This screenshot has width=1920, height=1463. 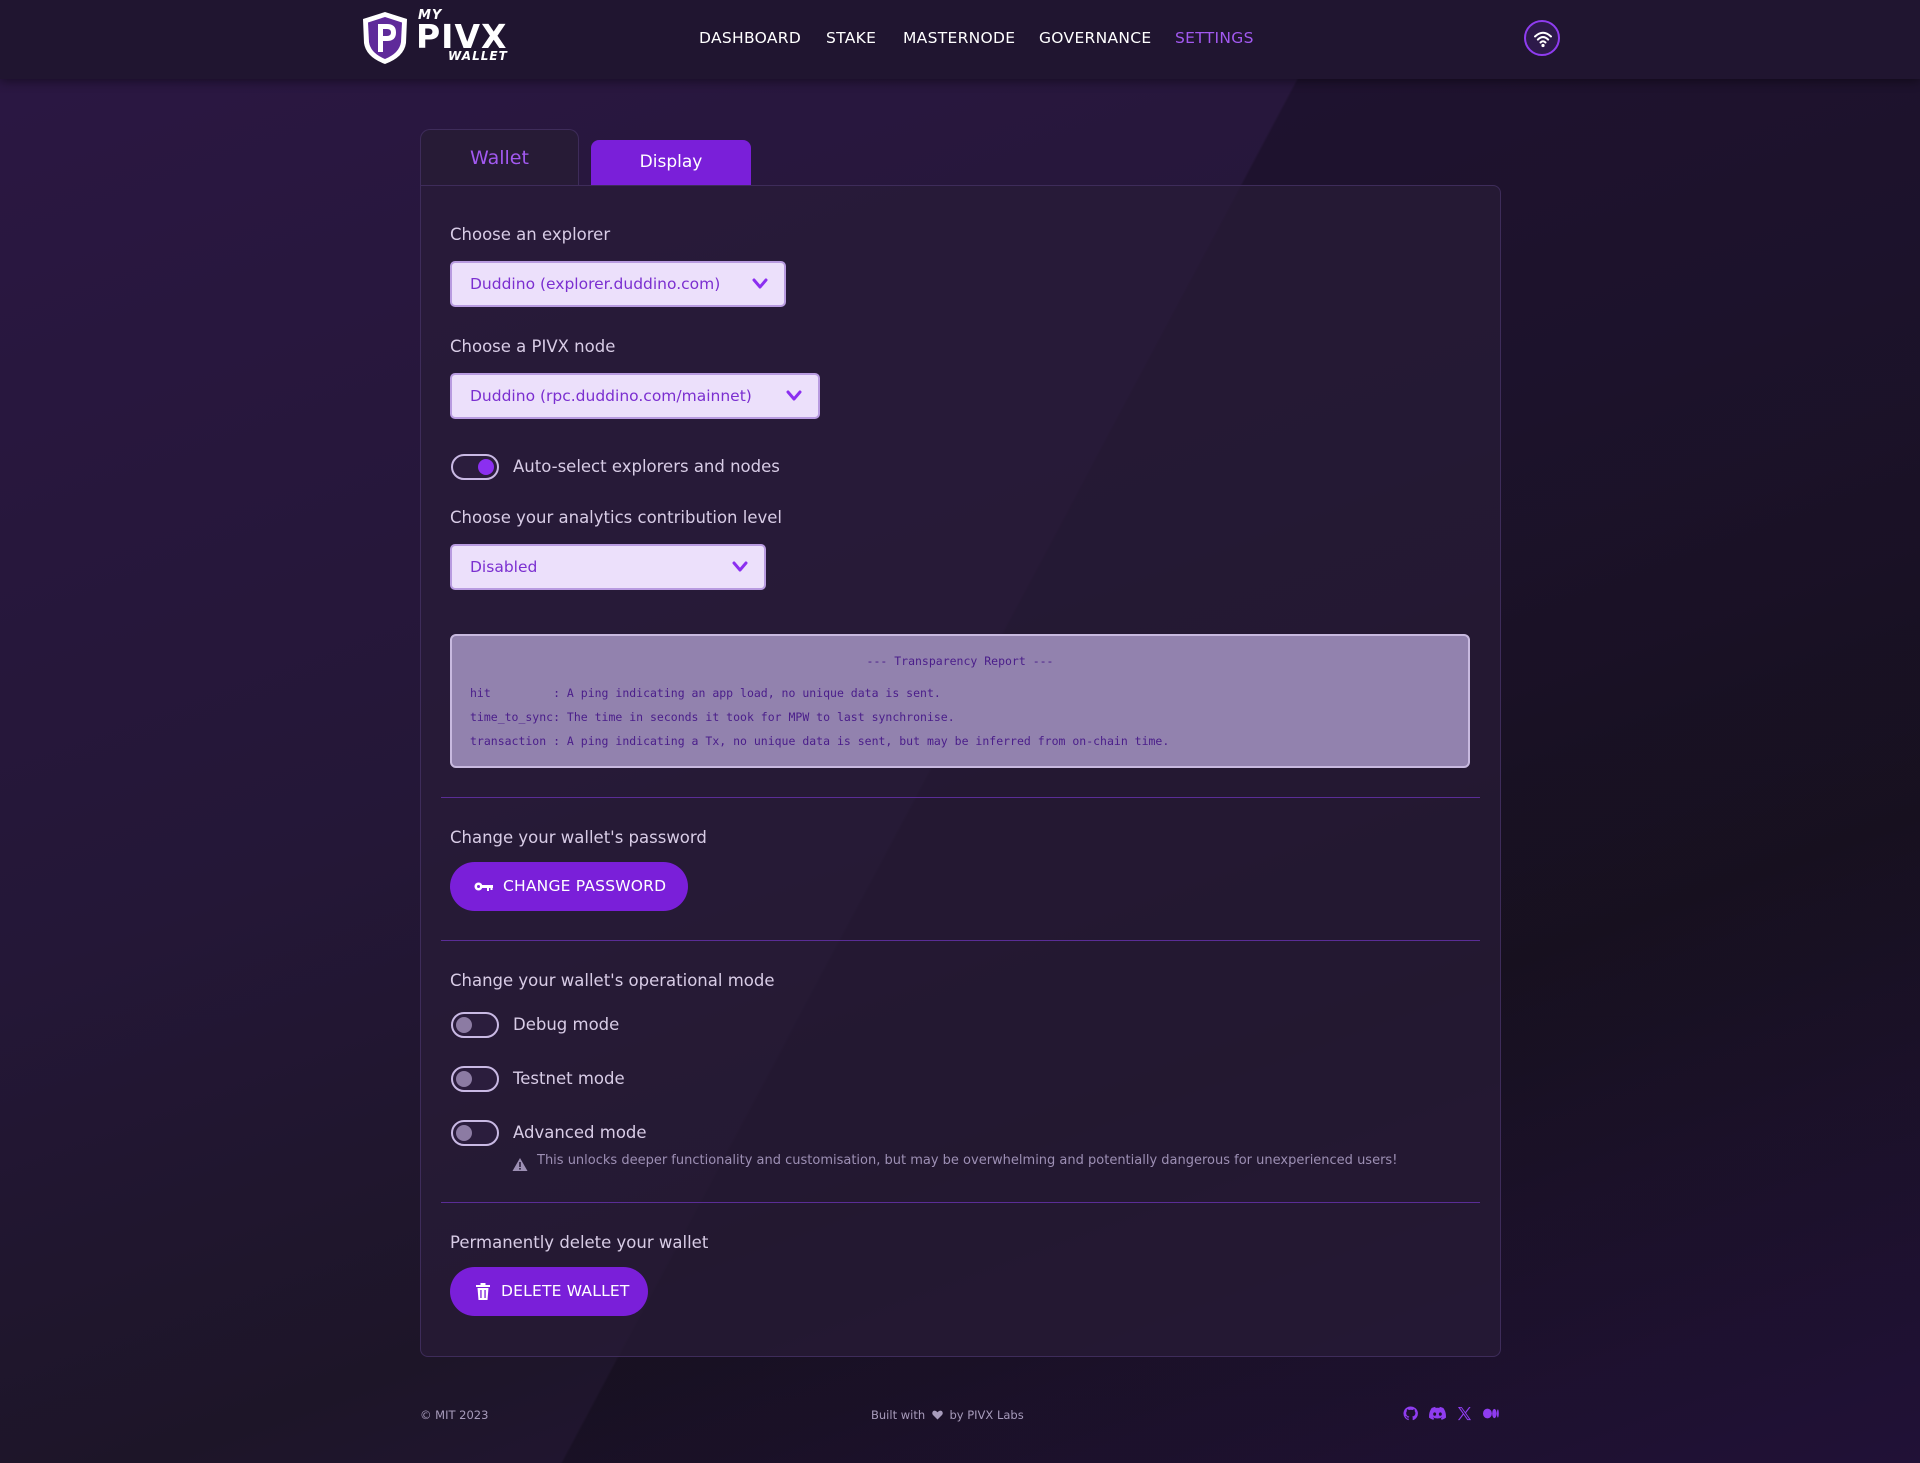 I want to click on mode-label: Change your wallet's operational mode, so click(x=612, y=980).